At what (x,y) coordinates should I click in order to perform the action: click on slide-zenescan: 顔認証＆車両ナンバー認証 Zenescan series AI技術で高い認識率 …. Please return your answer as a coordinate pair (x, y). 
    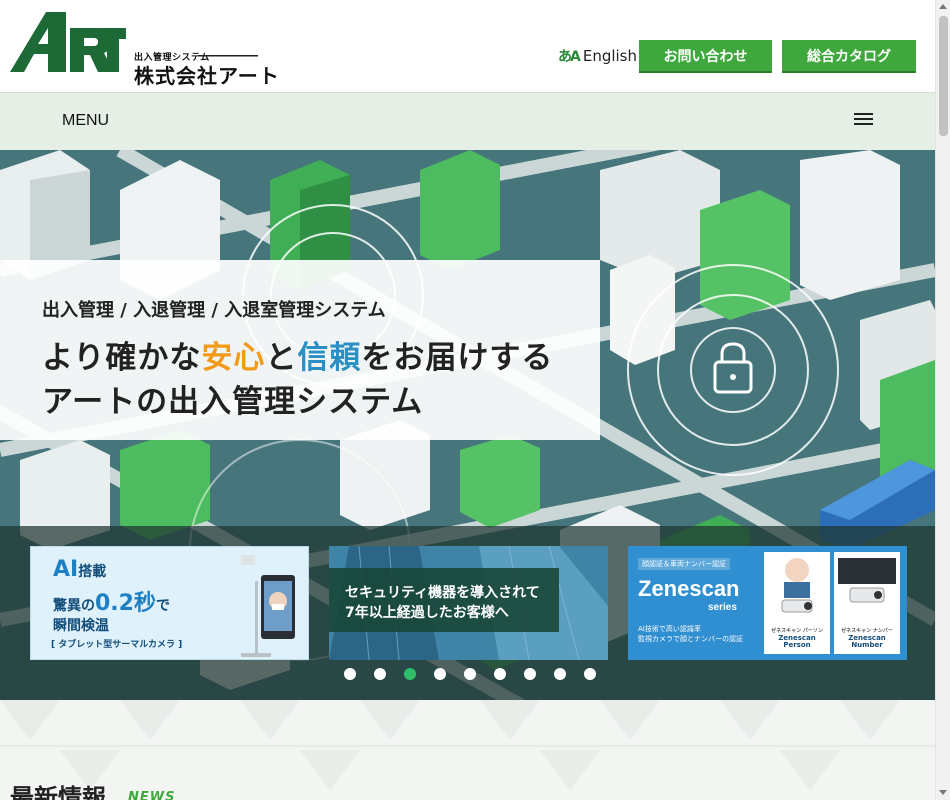
    Looking at the image, I should click on (767, 603).